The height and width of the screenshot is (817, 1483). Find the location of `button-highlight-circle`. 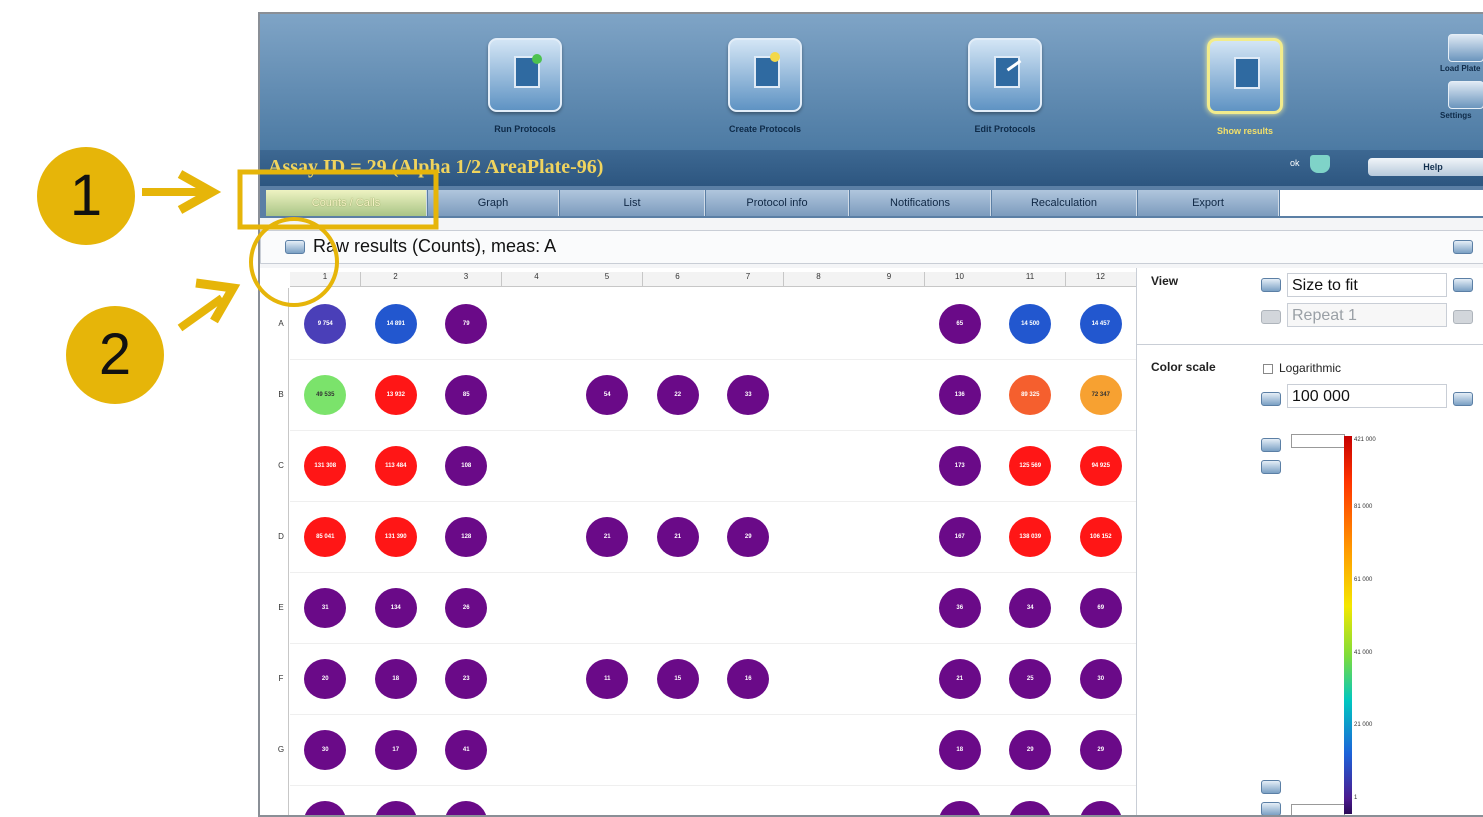

button-highlight-circle is located at coordinates (294, 262).